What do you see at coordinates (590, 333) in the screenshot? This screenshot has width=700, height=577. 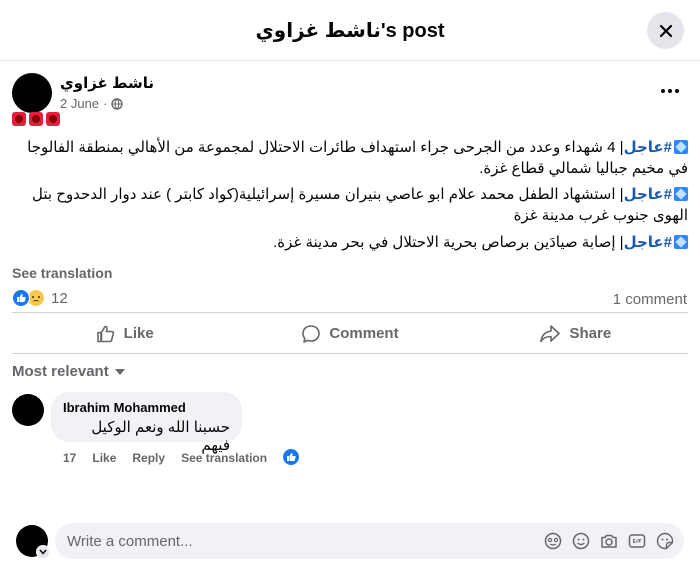 I see `share-label: Share` at bounding box center [590, 333].